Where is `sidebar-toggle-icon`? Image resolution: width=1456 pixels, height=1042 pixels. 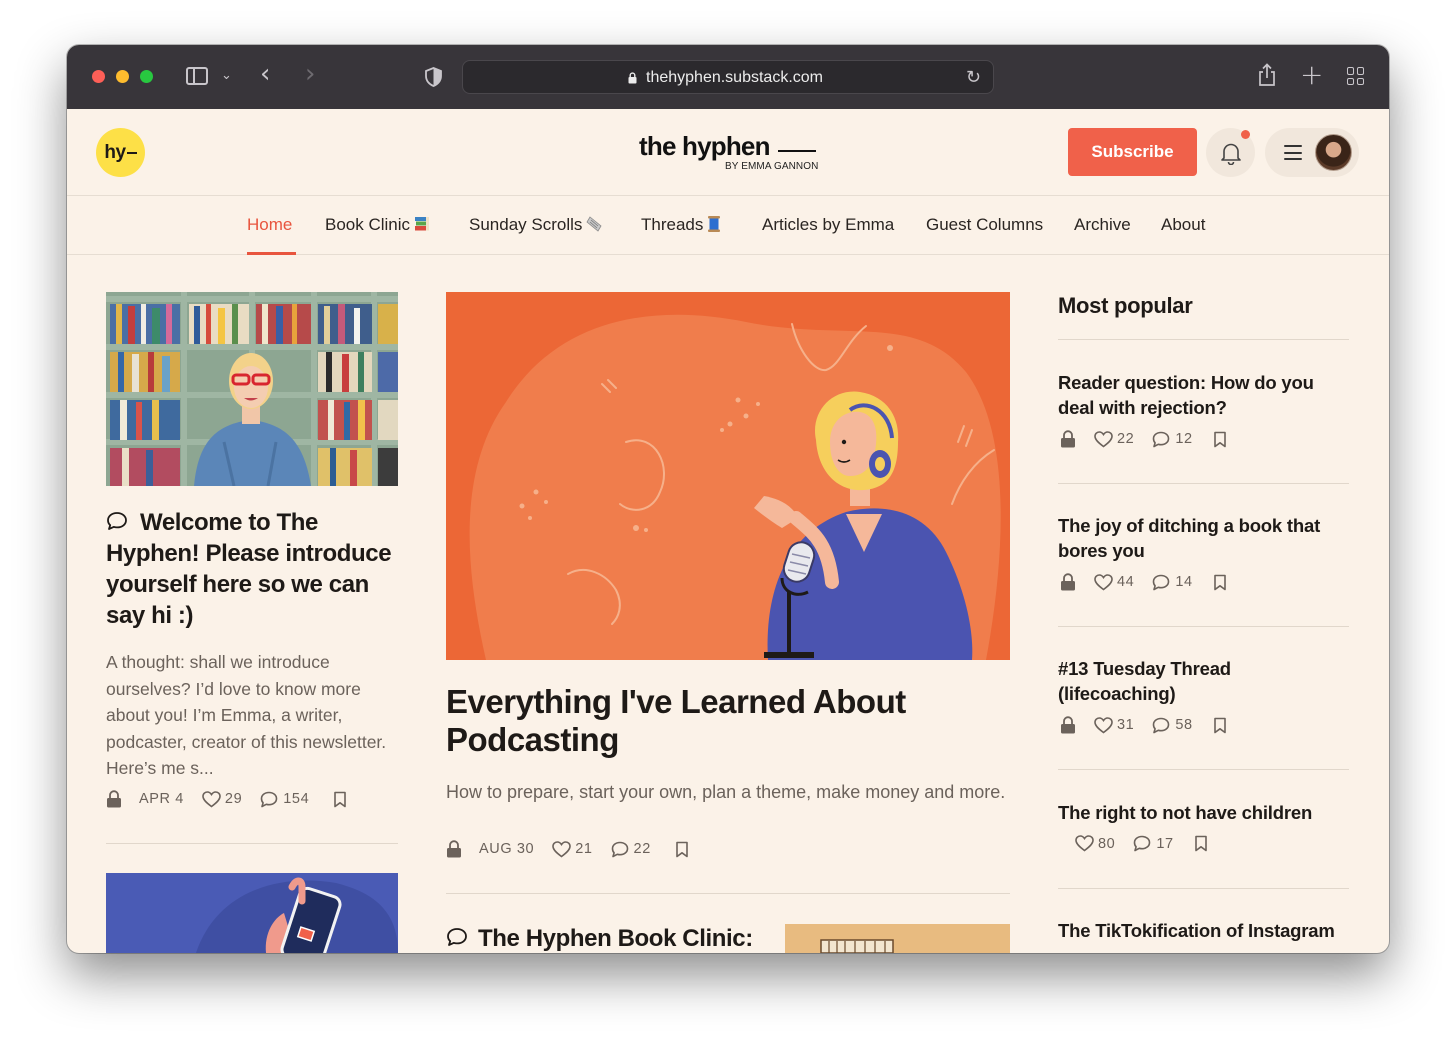
sidebar-toggle-icon is located at coordinates (197, 76).